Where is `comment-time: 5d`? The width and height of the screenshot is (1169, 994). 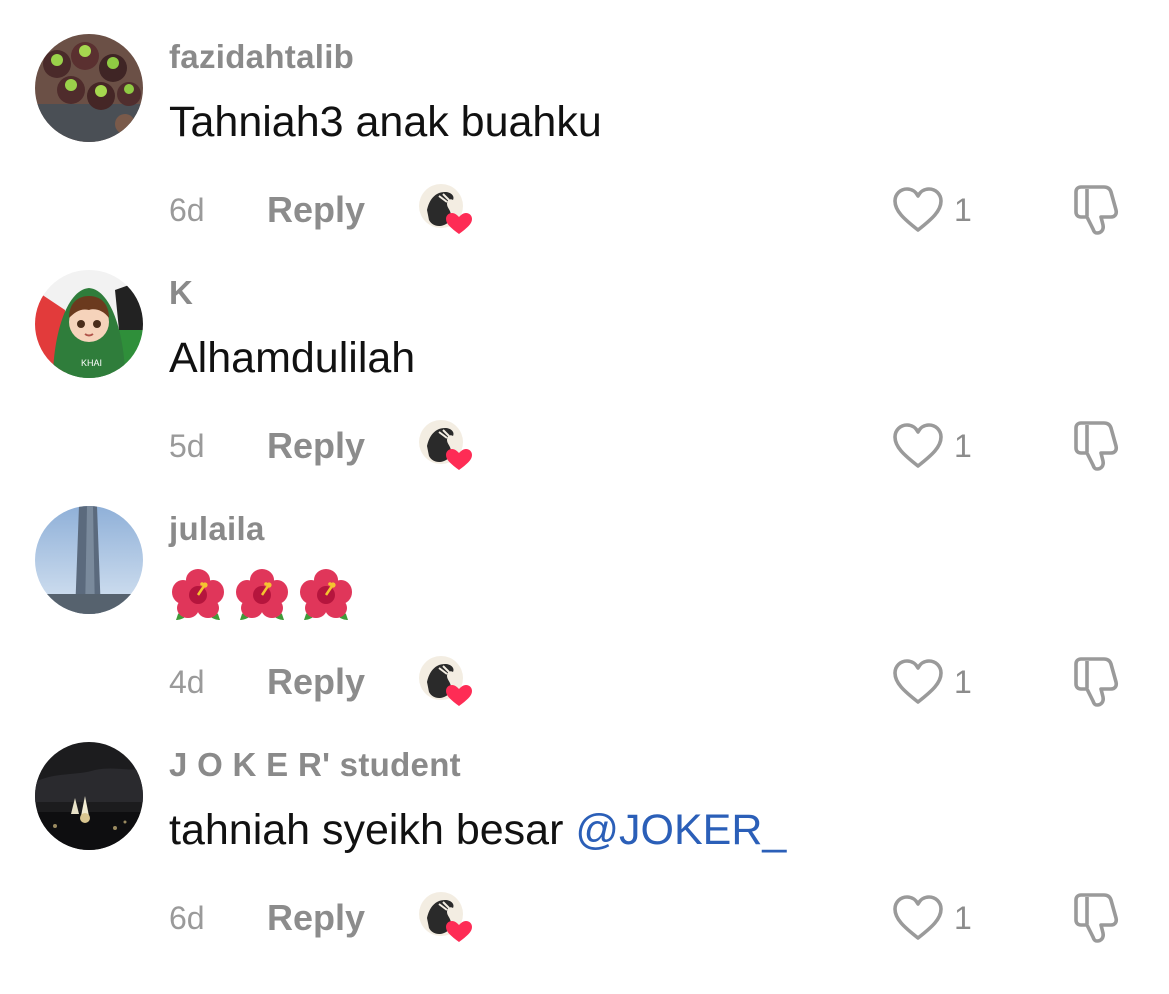
comment-time: 5d is located at coordinates (187, 445).